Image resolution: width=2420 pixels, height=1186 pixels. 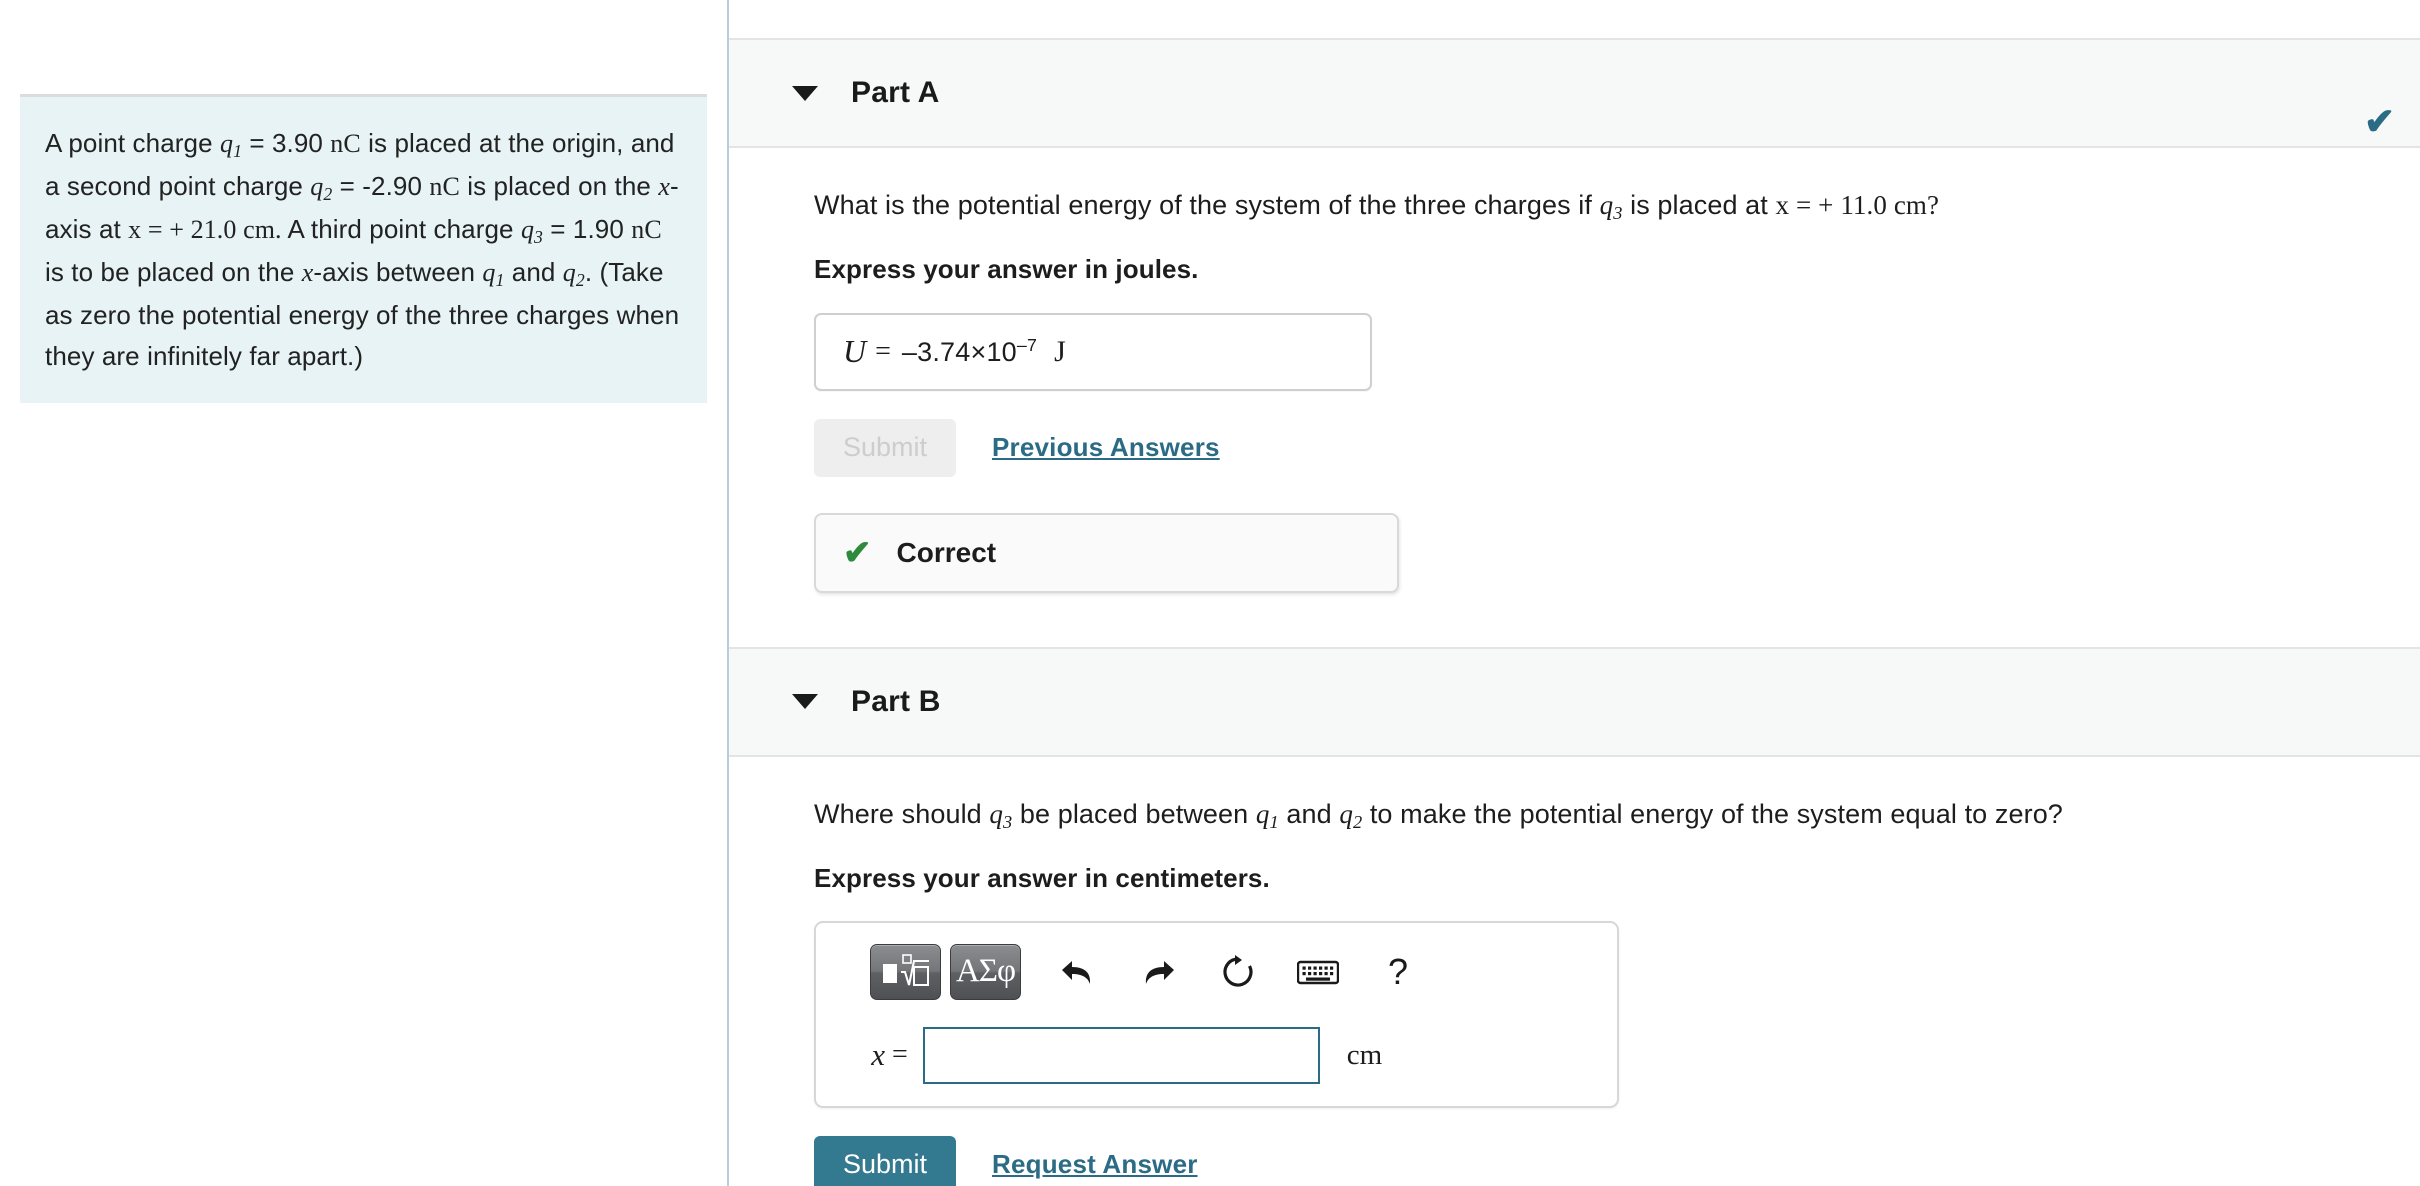 I want to click on math-toolbar: ΑΣφ ?, so click(x=1243, y=972).